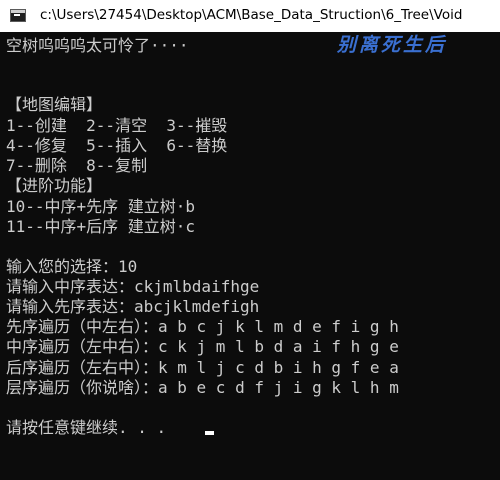 This screenshot has width=500, height=480. I want to click on console-line: 11--中序+后序 建立树·c, so click(101, 226).